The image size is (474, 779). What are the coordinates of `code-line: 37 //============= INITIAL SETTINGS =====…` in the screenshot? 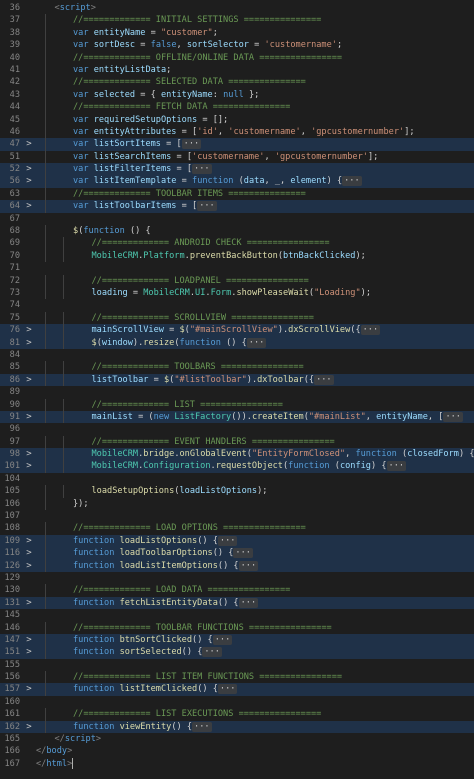 It's located at (237, 20).